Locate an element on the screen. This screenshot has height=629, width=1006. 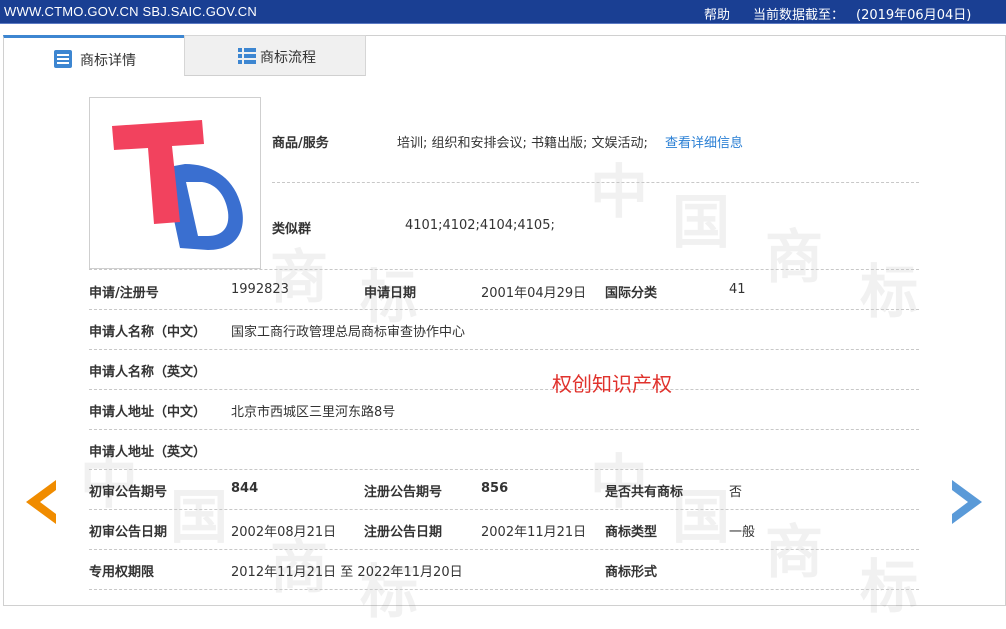
trademark-td-logo is located at coordinates (177, 185).